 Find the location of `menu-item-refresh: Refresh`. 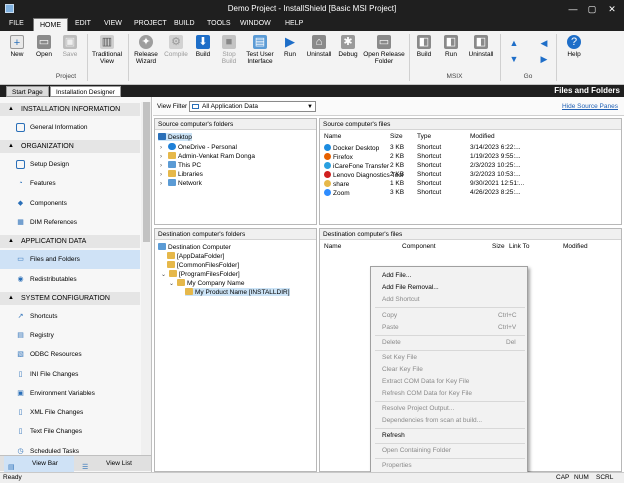

menu-item-refresh: Refresh is located at coordinates (393, 435).